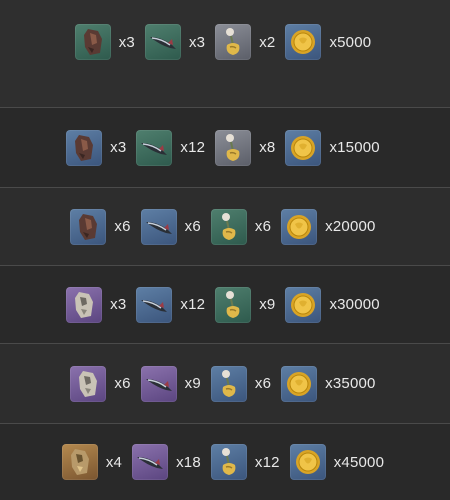 This screenshot has width=450, height=500. I want to click on reward-items: x3 x12 x9 x30000, so click(225, 304).